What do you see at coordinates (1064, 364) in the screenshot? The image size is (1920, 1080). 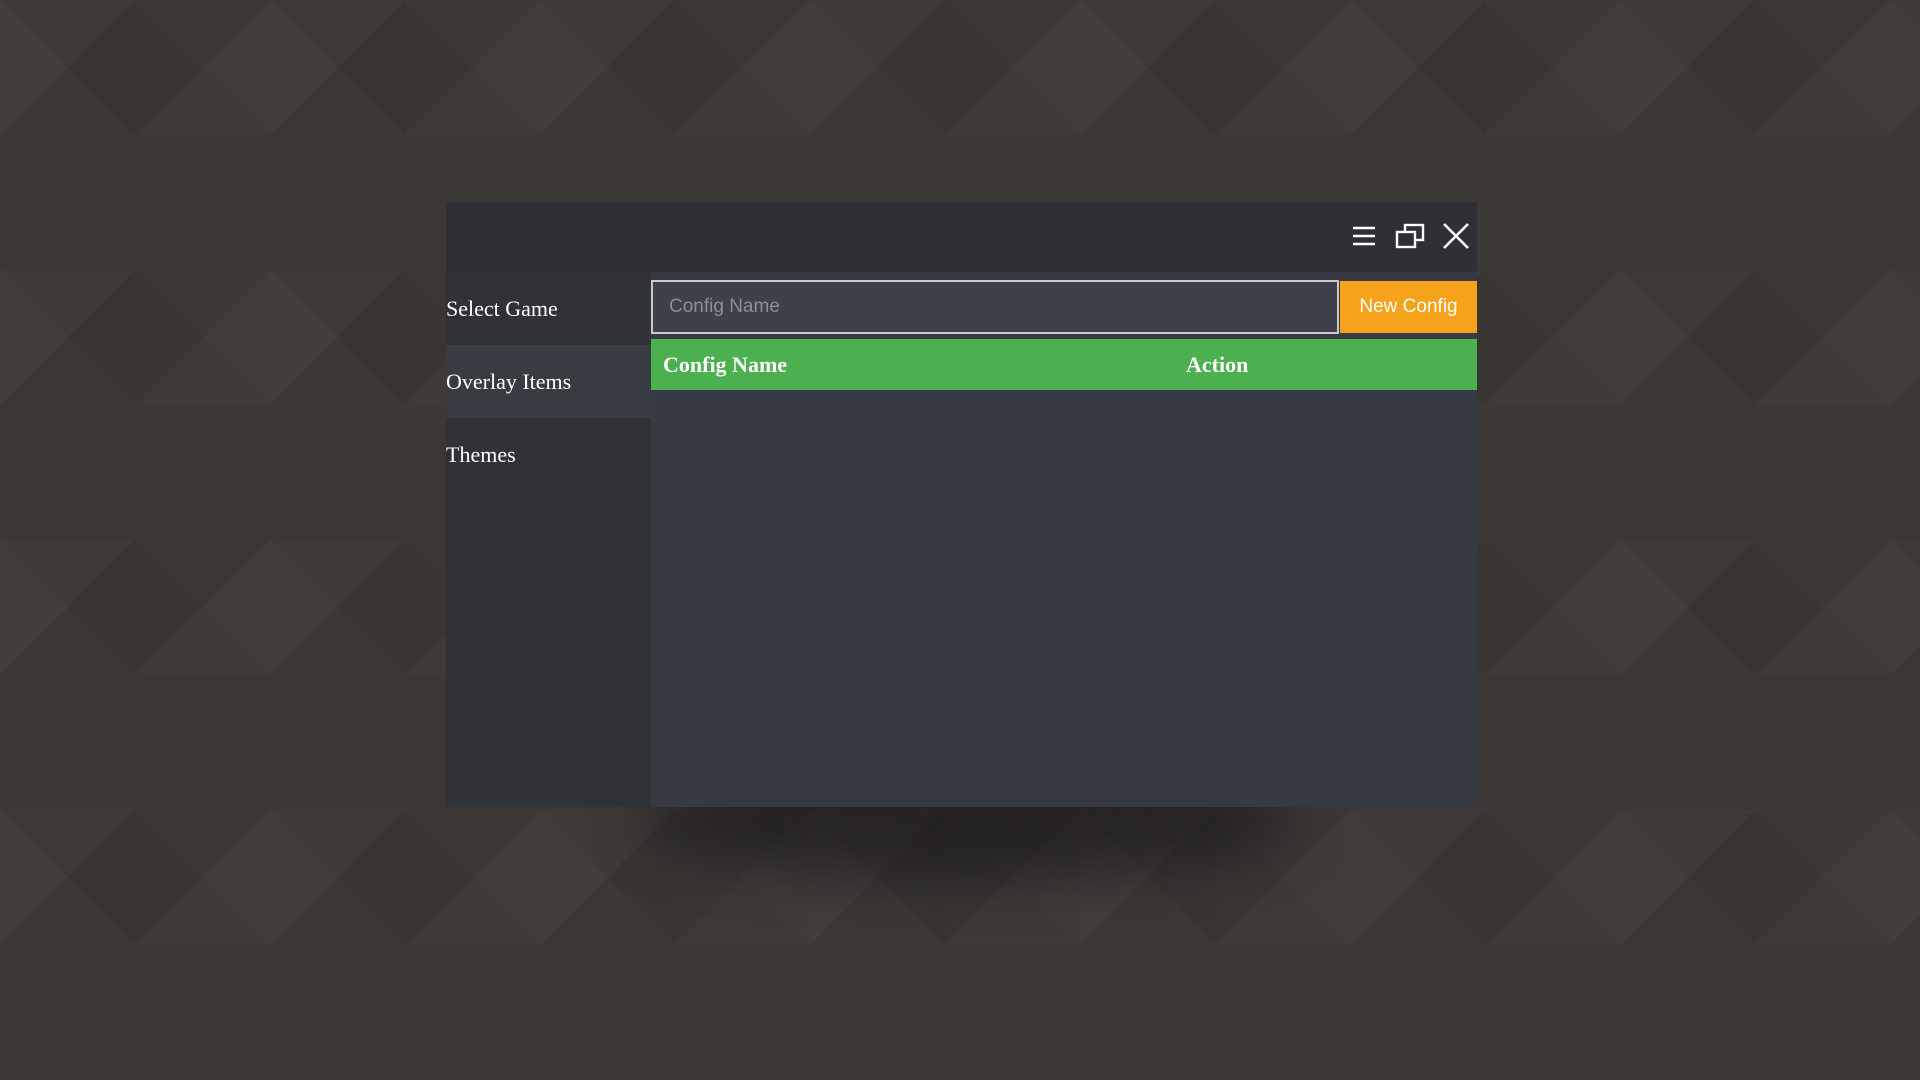 I see `config-table-header: Config Name Action` at bounding box center [1064, 364].